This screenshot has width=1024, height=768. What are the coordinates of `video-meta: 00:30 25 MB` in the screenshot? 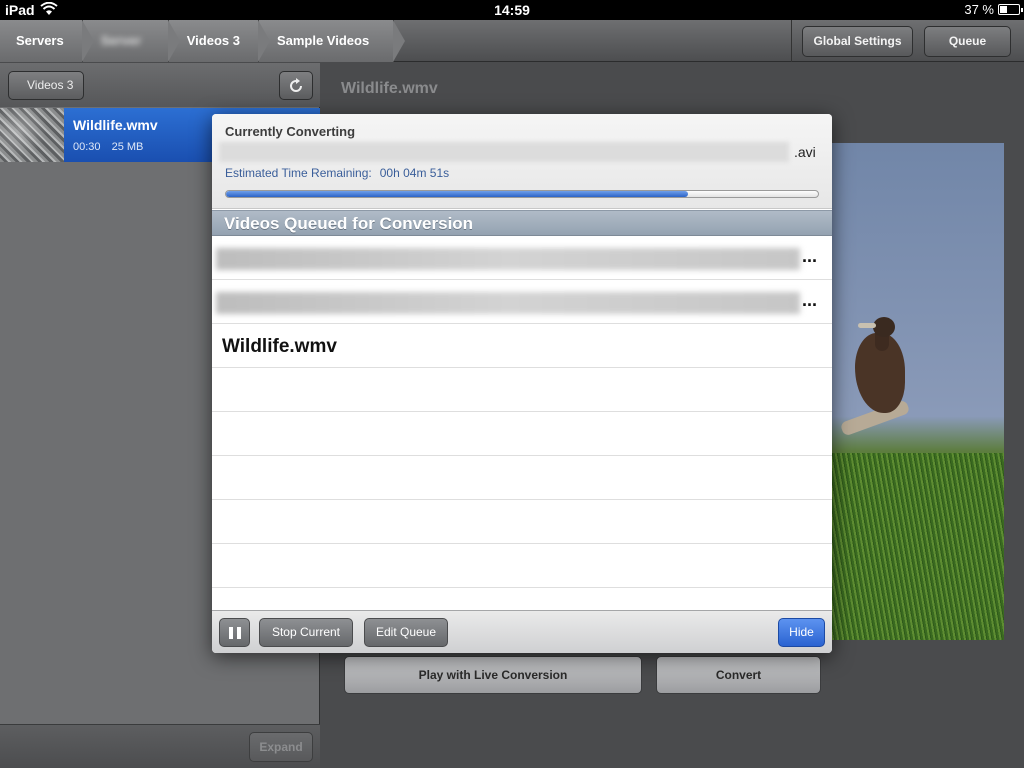 It's located at (112, 147).